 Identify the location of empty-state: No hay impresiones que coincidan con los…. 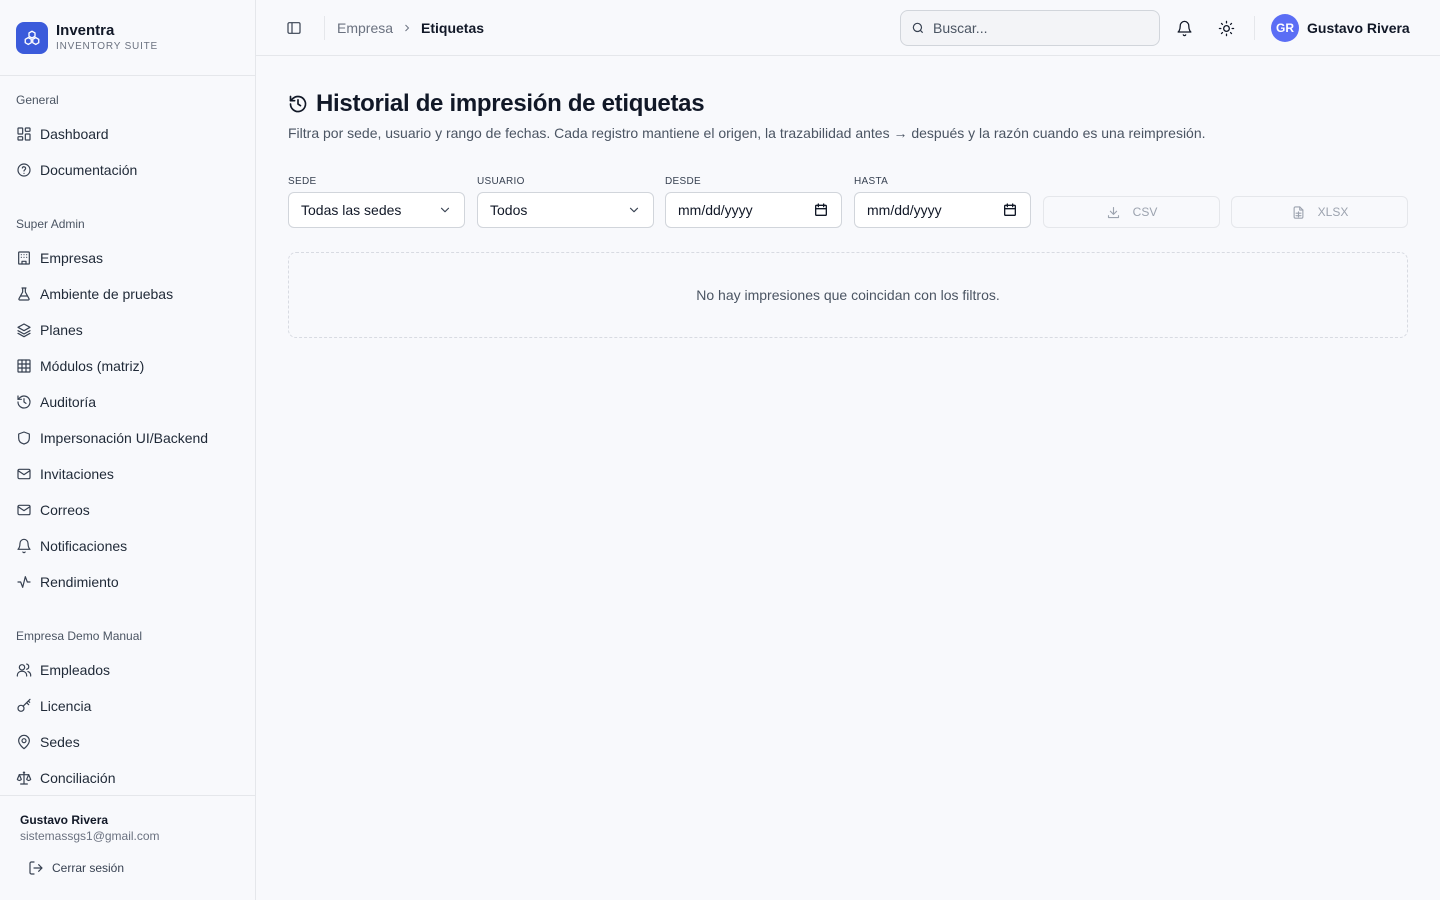
(848, 295).